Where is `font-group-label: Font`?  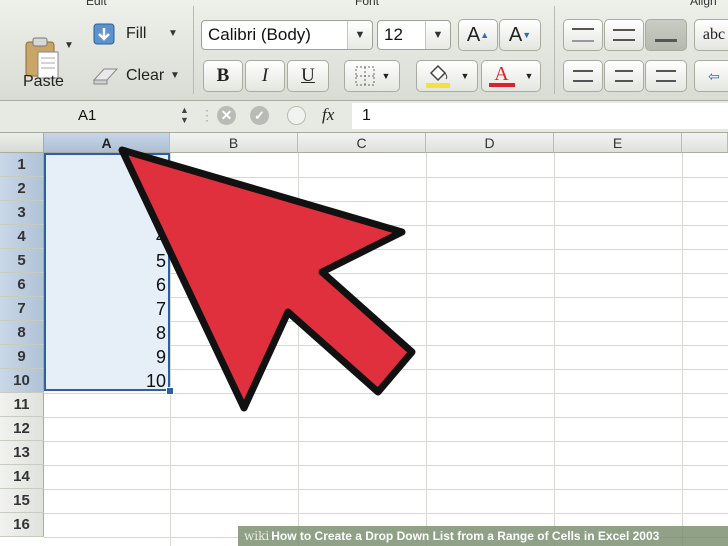
font-group-label: Font is located at coordinates (367, 4).